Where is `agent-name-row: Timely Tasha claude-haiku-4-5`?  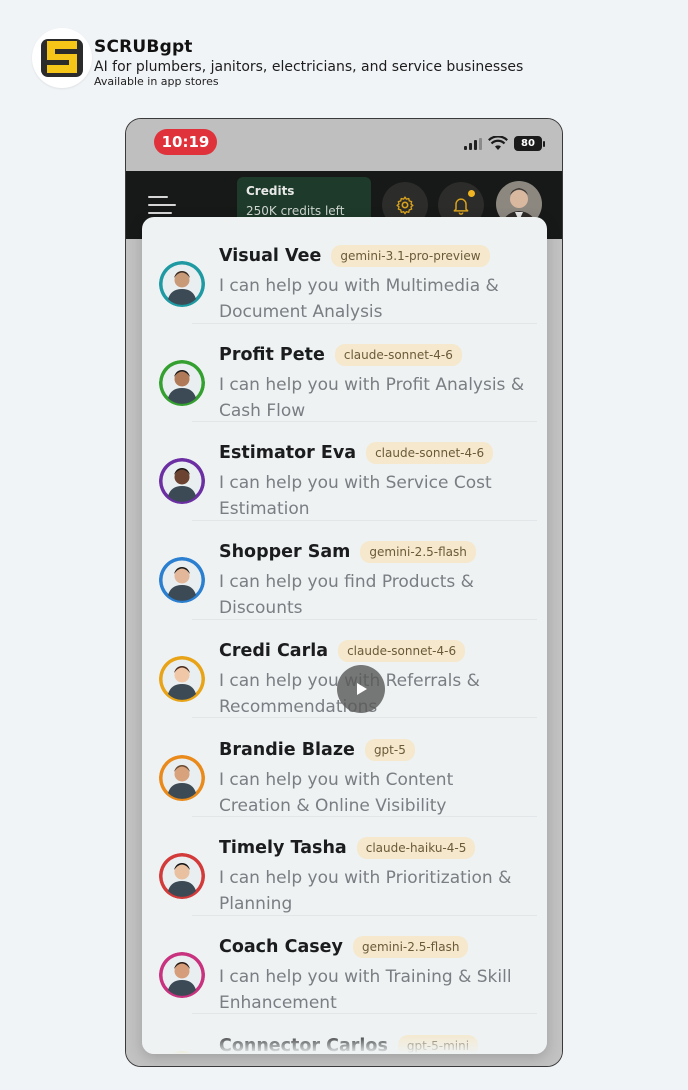 agent-name-row: Timely Tasha claude-haiku-4-5 is located at coordinates (347, 848).